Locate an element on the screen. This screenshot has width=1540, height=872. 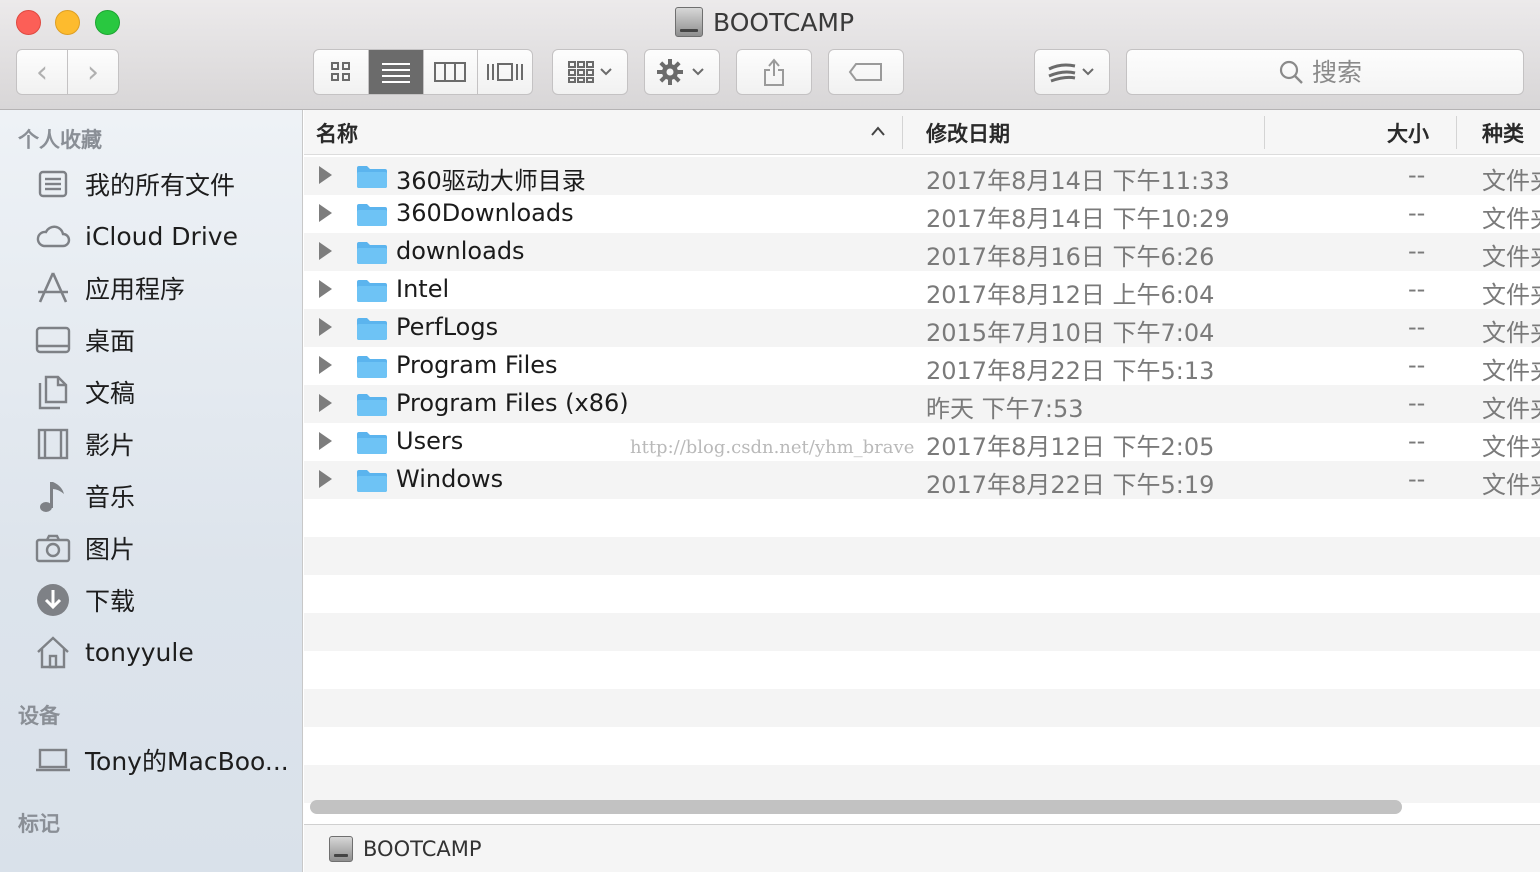
column-header-size: 大小 is located at coordinates (1408, 132).